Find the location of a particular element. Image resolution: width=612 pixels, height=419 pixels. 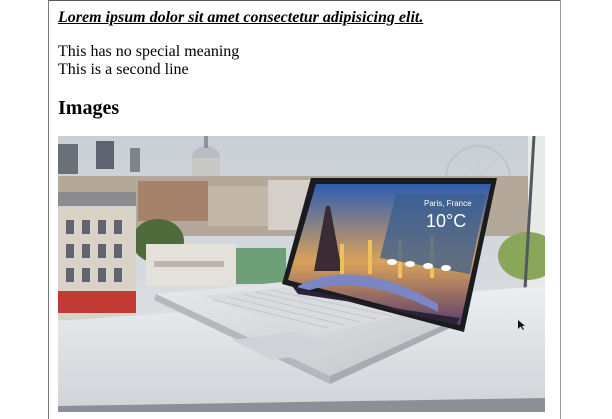

weather-temp: 10°C is located at coordinates (446, 221).